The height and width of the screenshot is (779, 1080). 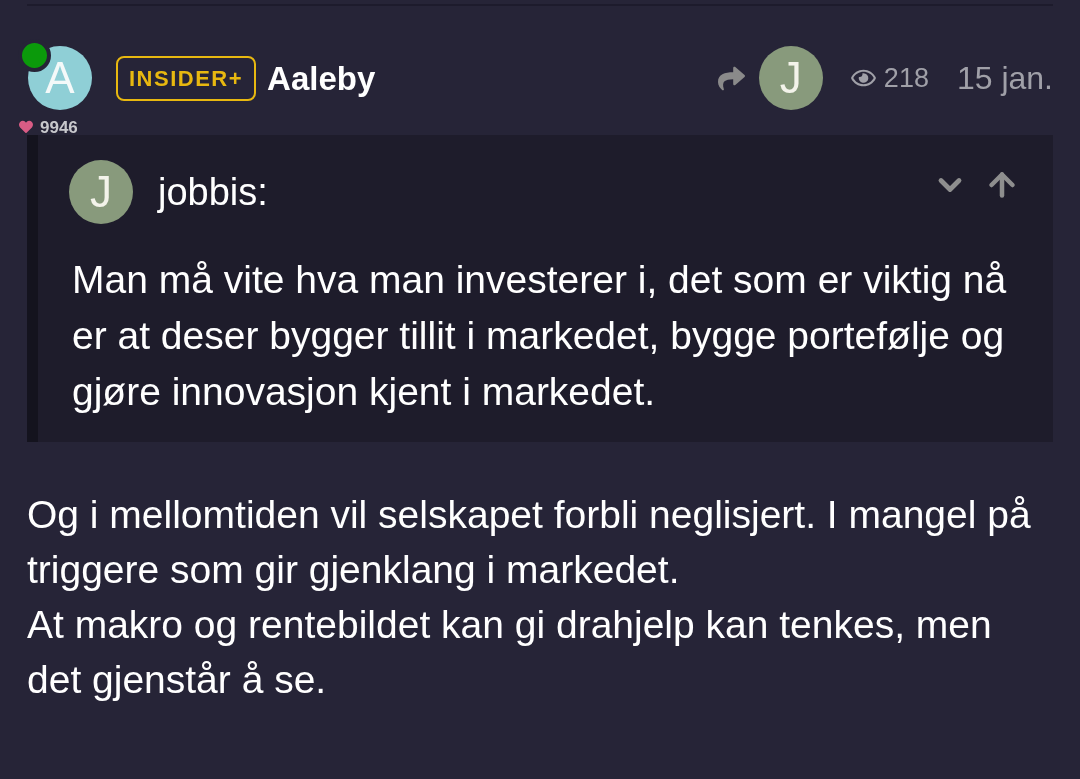 I want to click on like-count: 9946, so click(x=59, y=127).